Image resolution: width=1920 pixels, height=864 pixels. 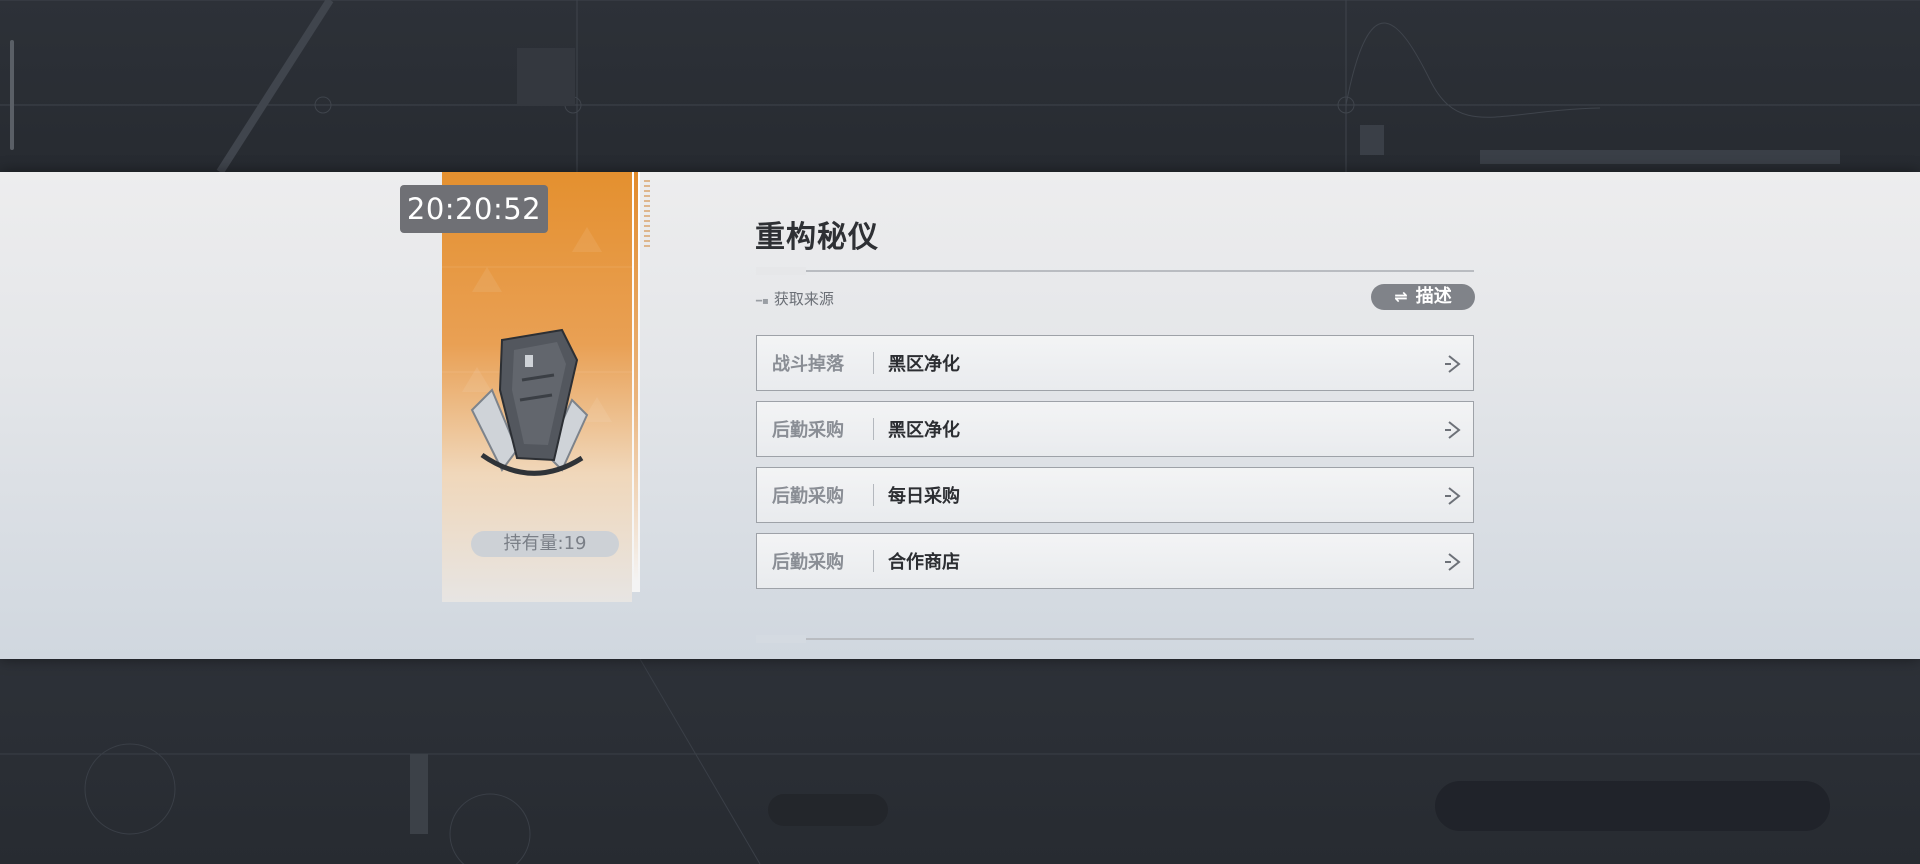 I want to click on source-row: 后勤采购 黑区净化, so click(x=1115, y=429).